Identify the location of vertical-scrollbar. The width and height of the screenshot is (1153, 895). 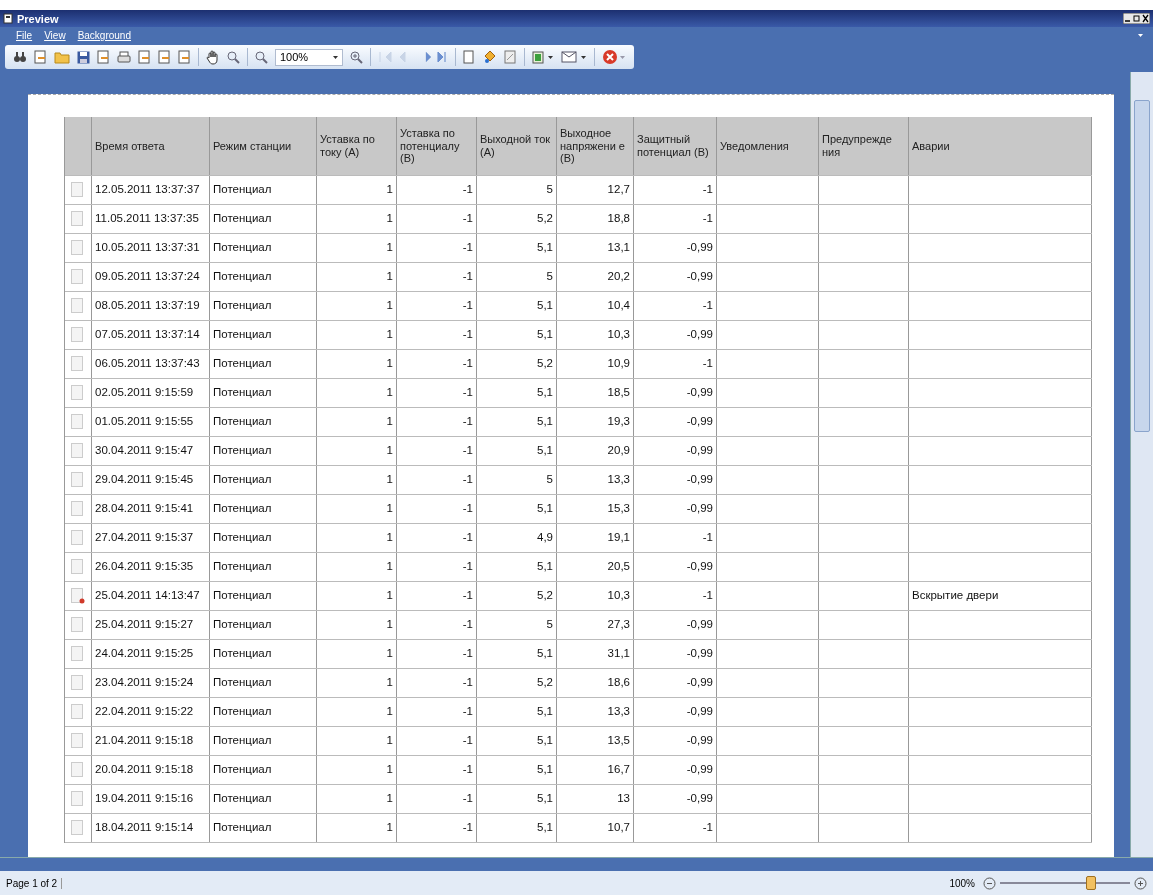
(1141, 464).